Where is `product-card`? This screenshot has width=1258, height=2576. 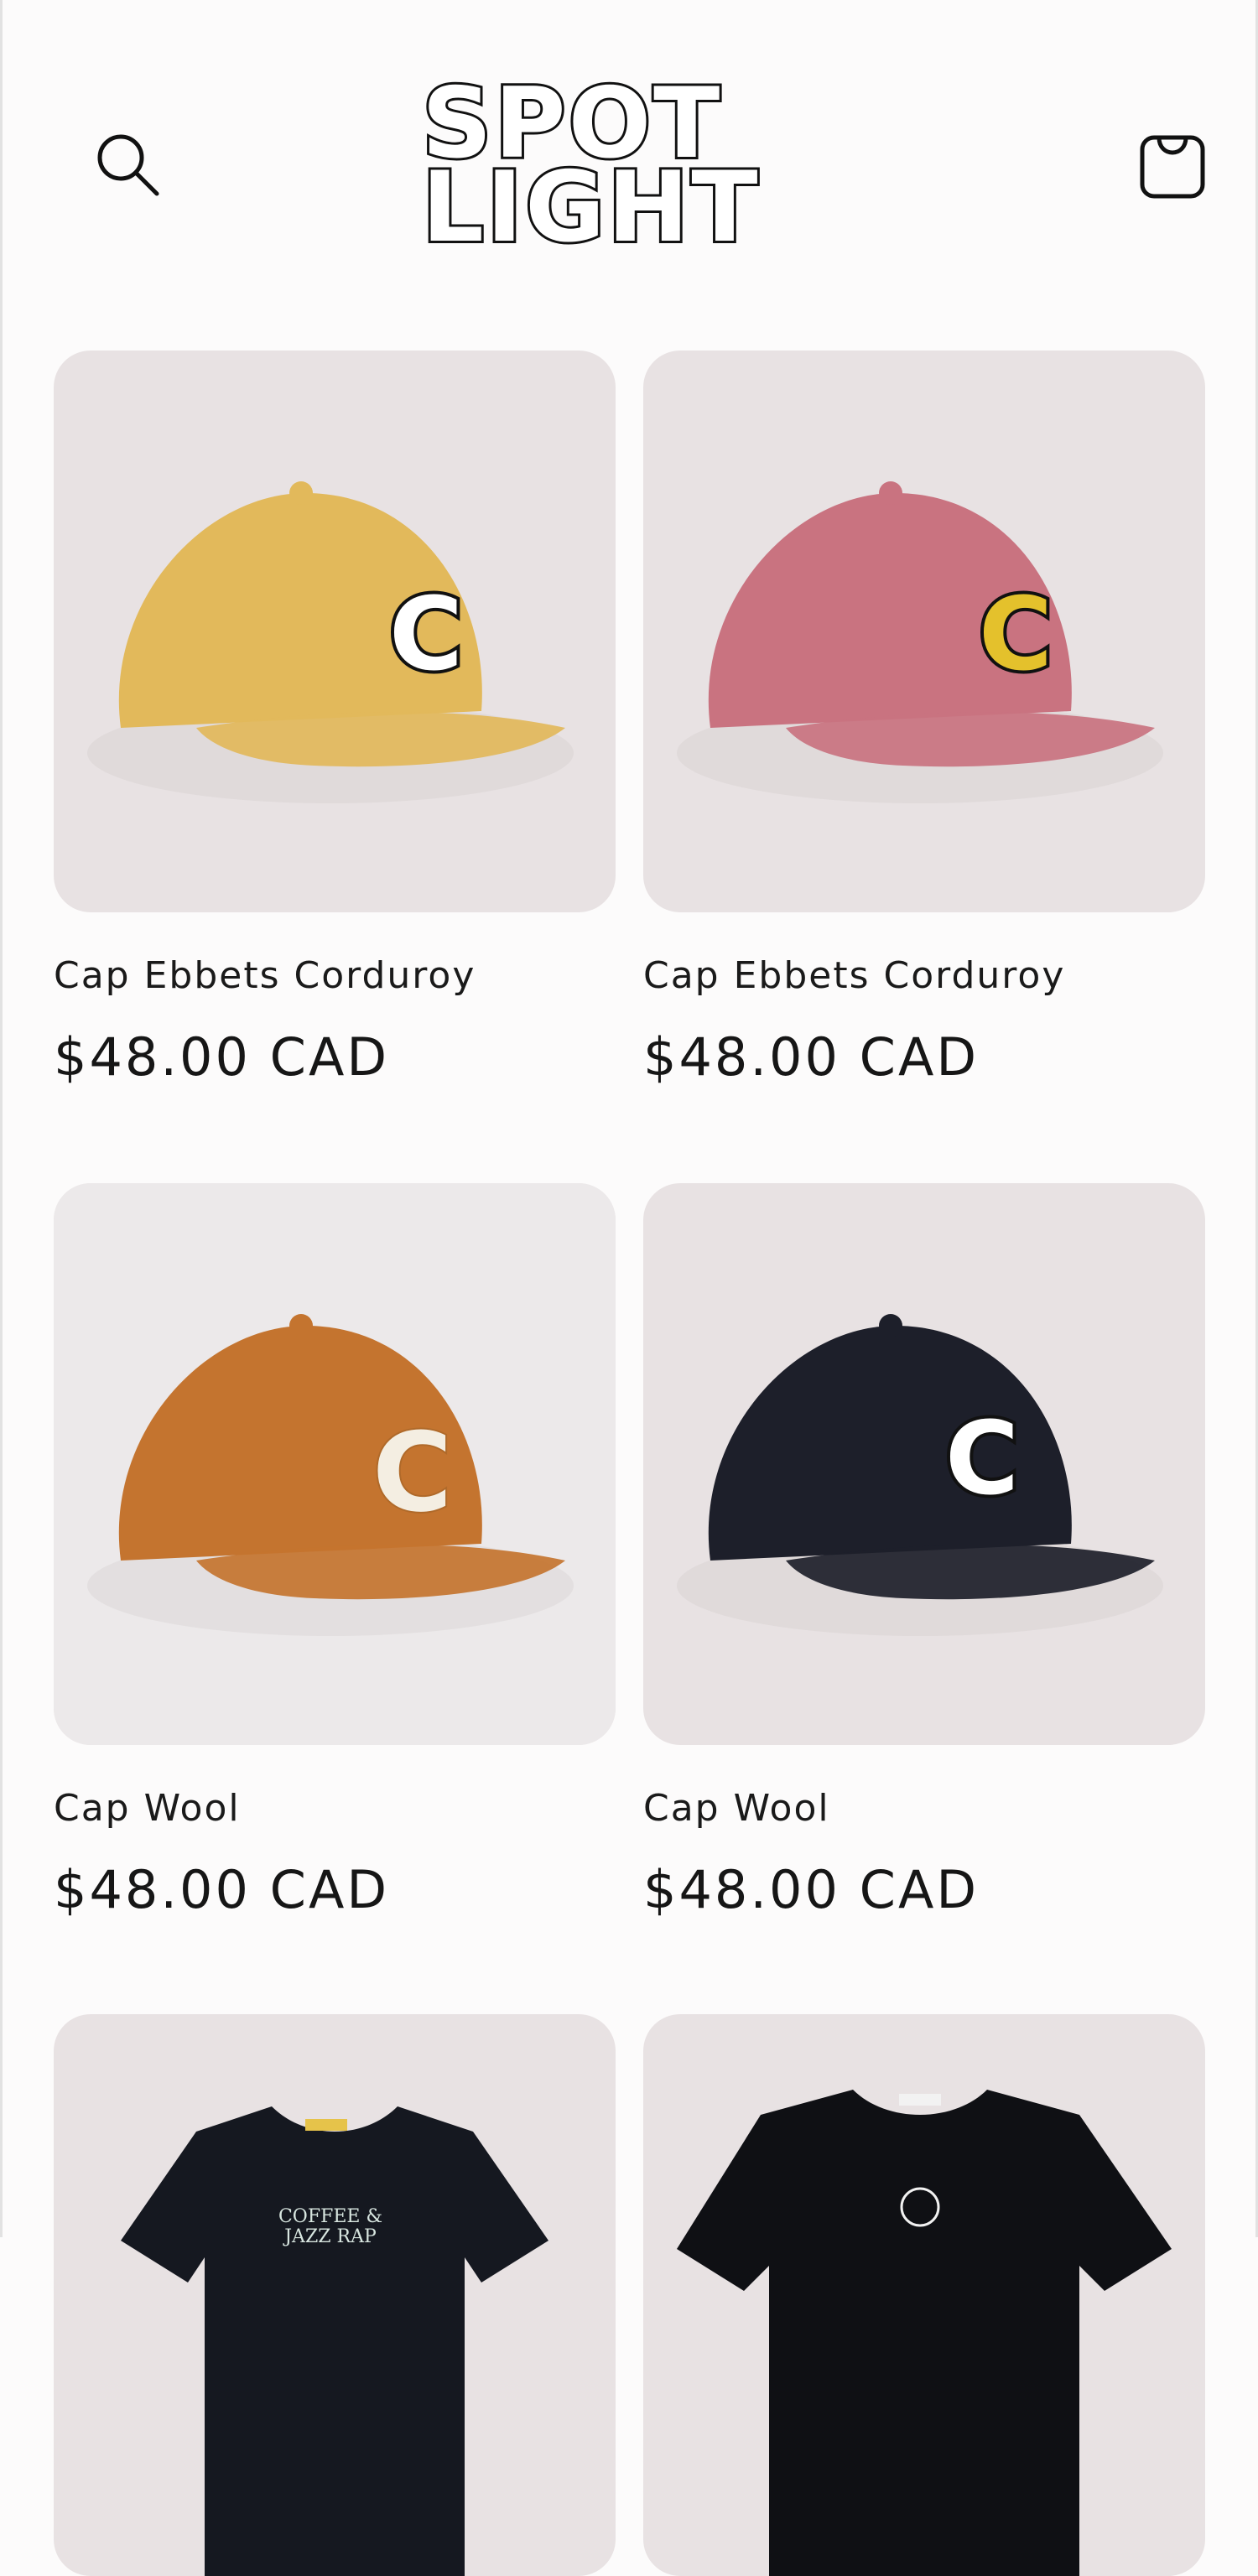
product-card is located at coordinates (924, 2295).